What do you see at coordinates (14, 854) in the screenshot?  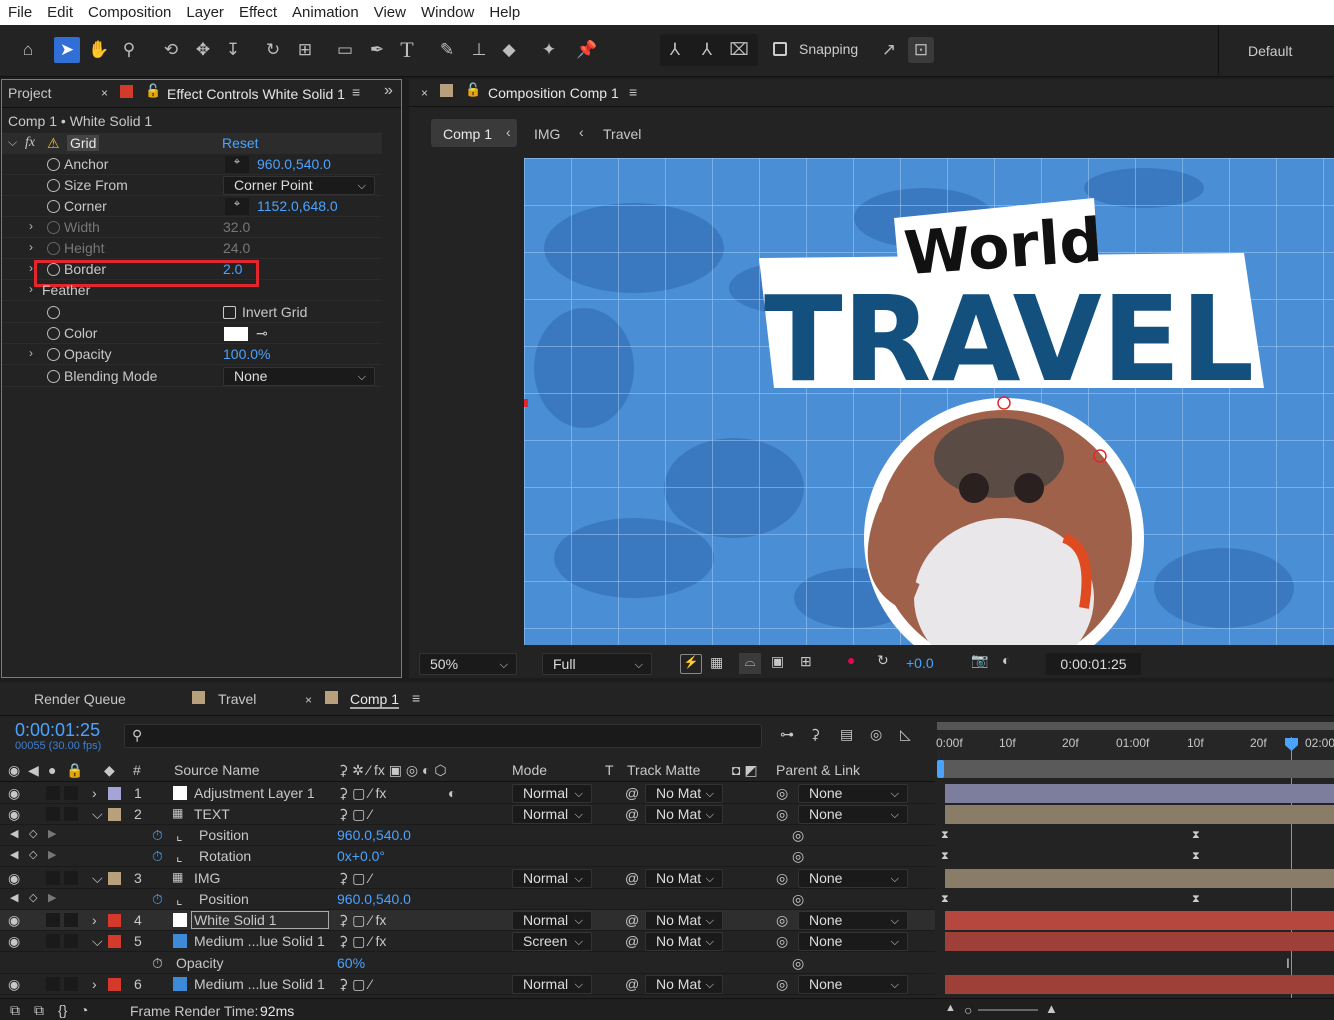 I see `prev-keyframe-icon: ◀` at bounding box center [14, 854].